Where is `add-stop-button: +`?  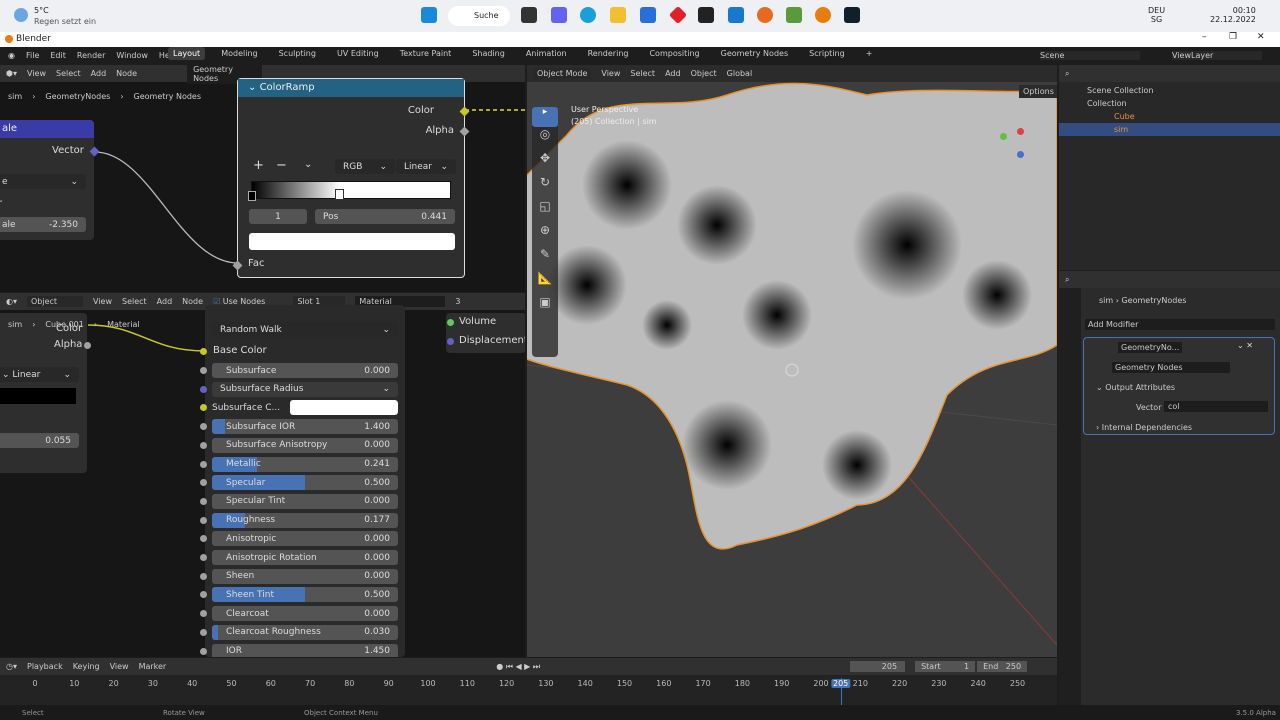 add-stop-button: + is located at coordinates (258, 165).